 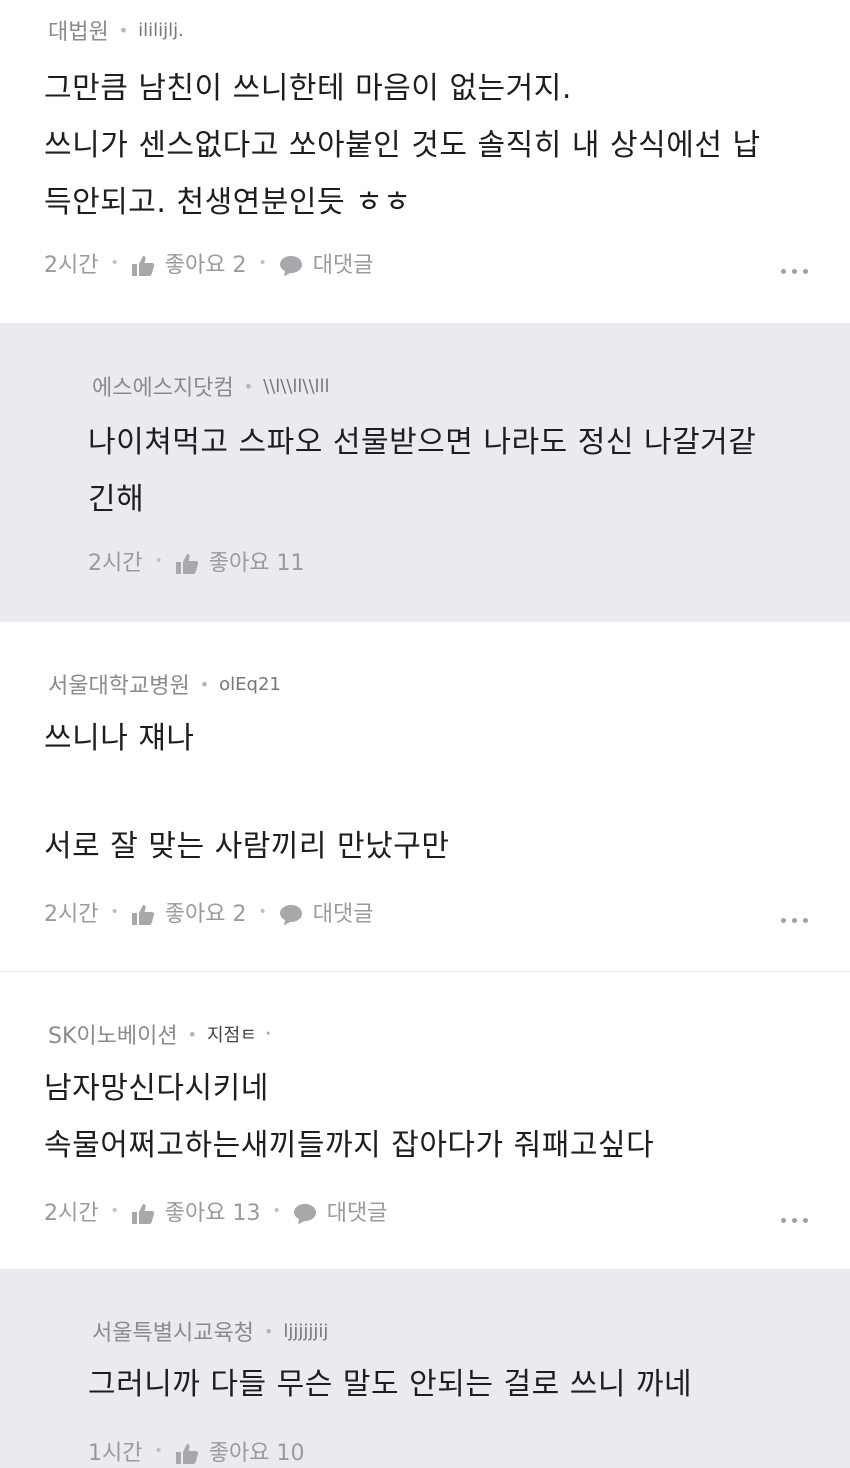 I want to click on comment-meta: 대법원 • ililijlj., so click(x=116, y=30).